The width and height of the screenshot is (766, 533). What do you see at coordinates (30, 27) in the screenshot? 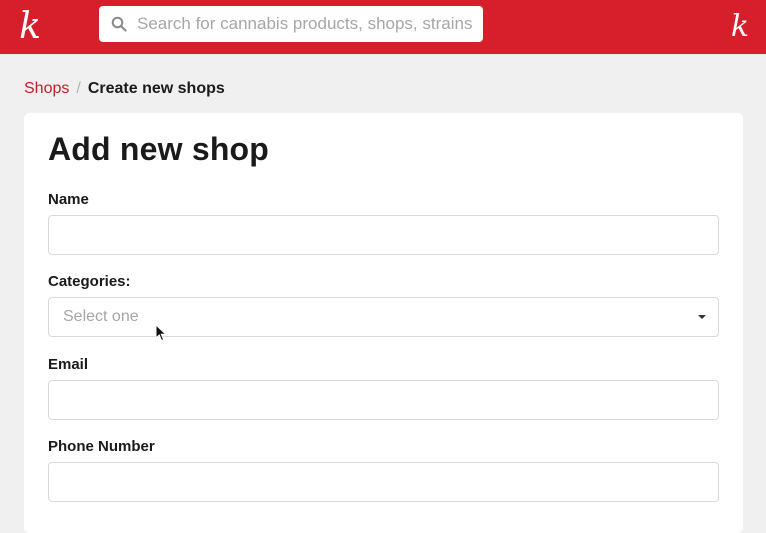
I see `logo-left: k` at bounding box center [30, 27].